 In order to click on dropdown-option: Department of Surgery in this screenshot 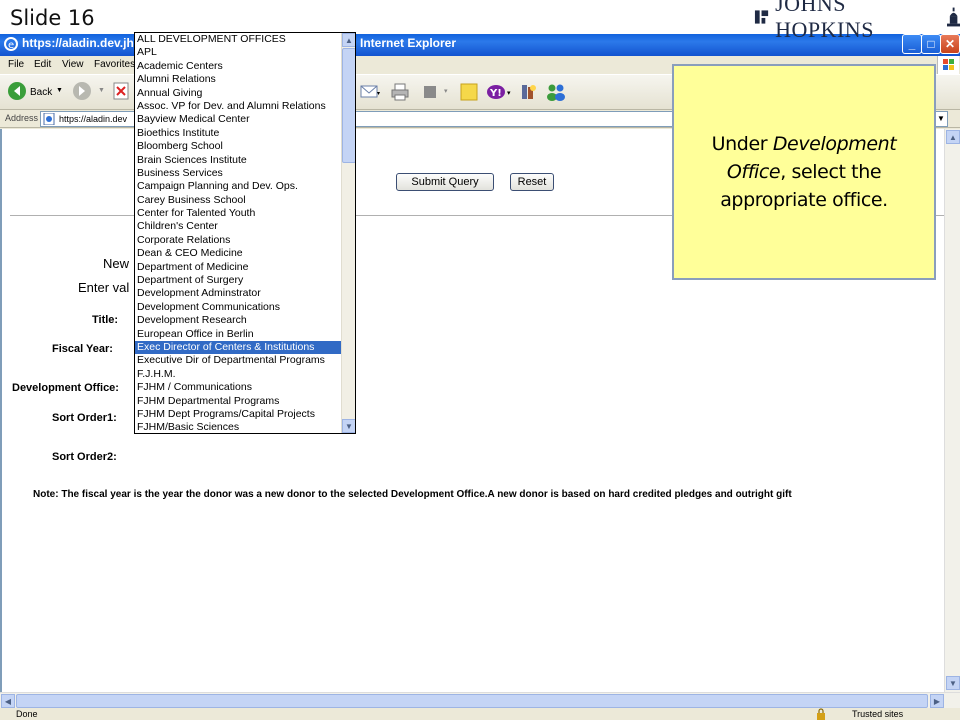, I will do `click(238, 280)`.